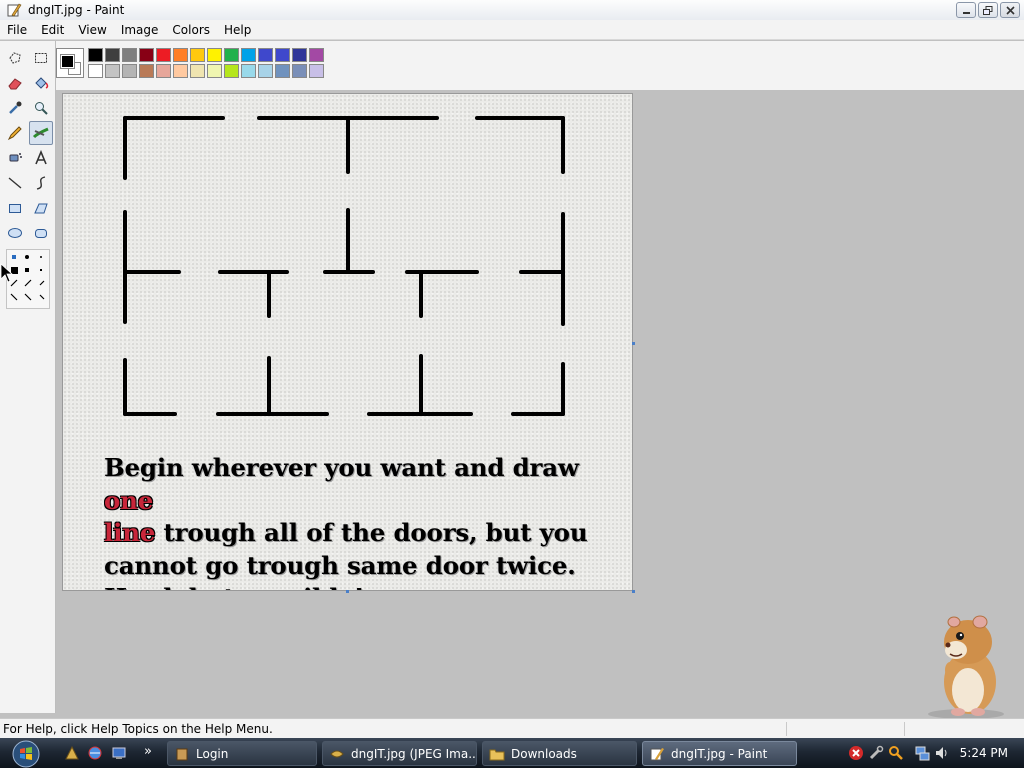 This screenshot has width=1024, height=768. Describe the element at coordinates (337, 753) in the screenshot. I see `jpeg-viewer-icon` at that location.